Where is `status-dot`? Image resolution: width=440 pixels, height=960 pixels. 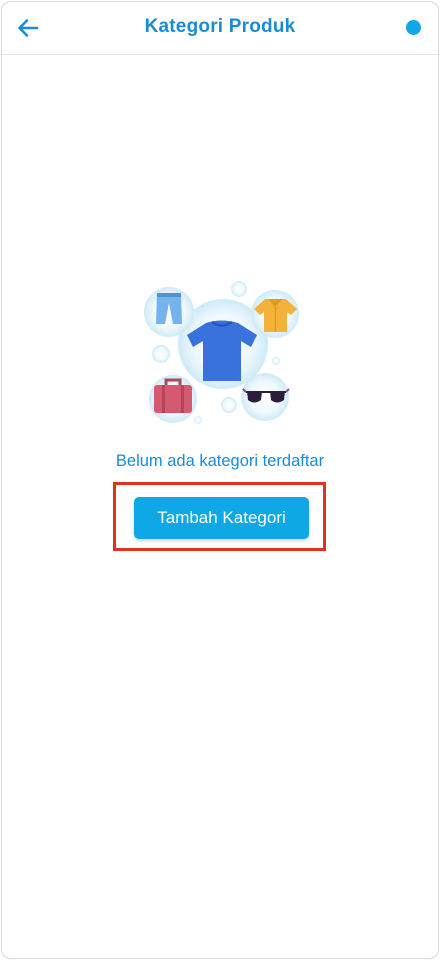
status-dot is located at coordinates (413, 27).